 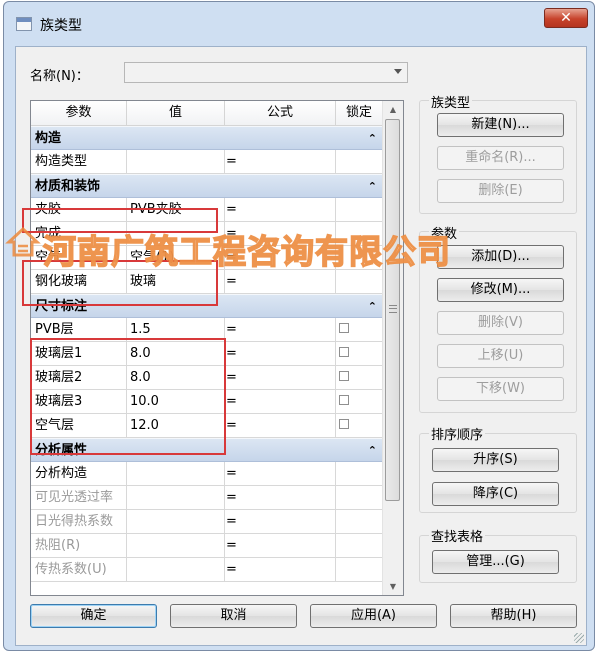 I want to click on table-row: 构造类型 =, so click(x=207, y=162).